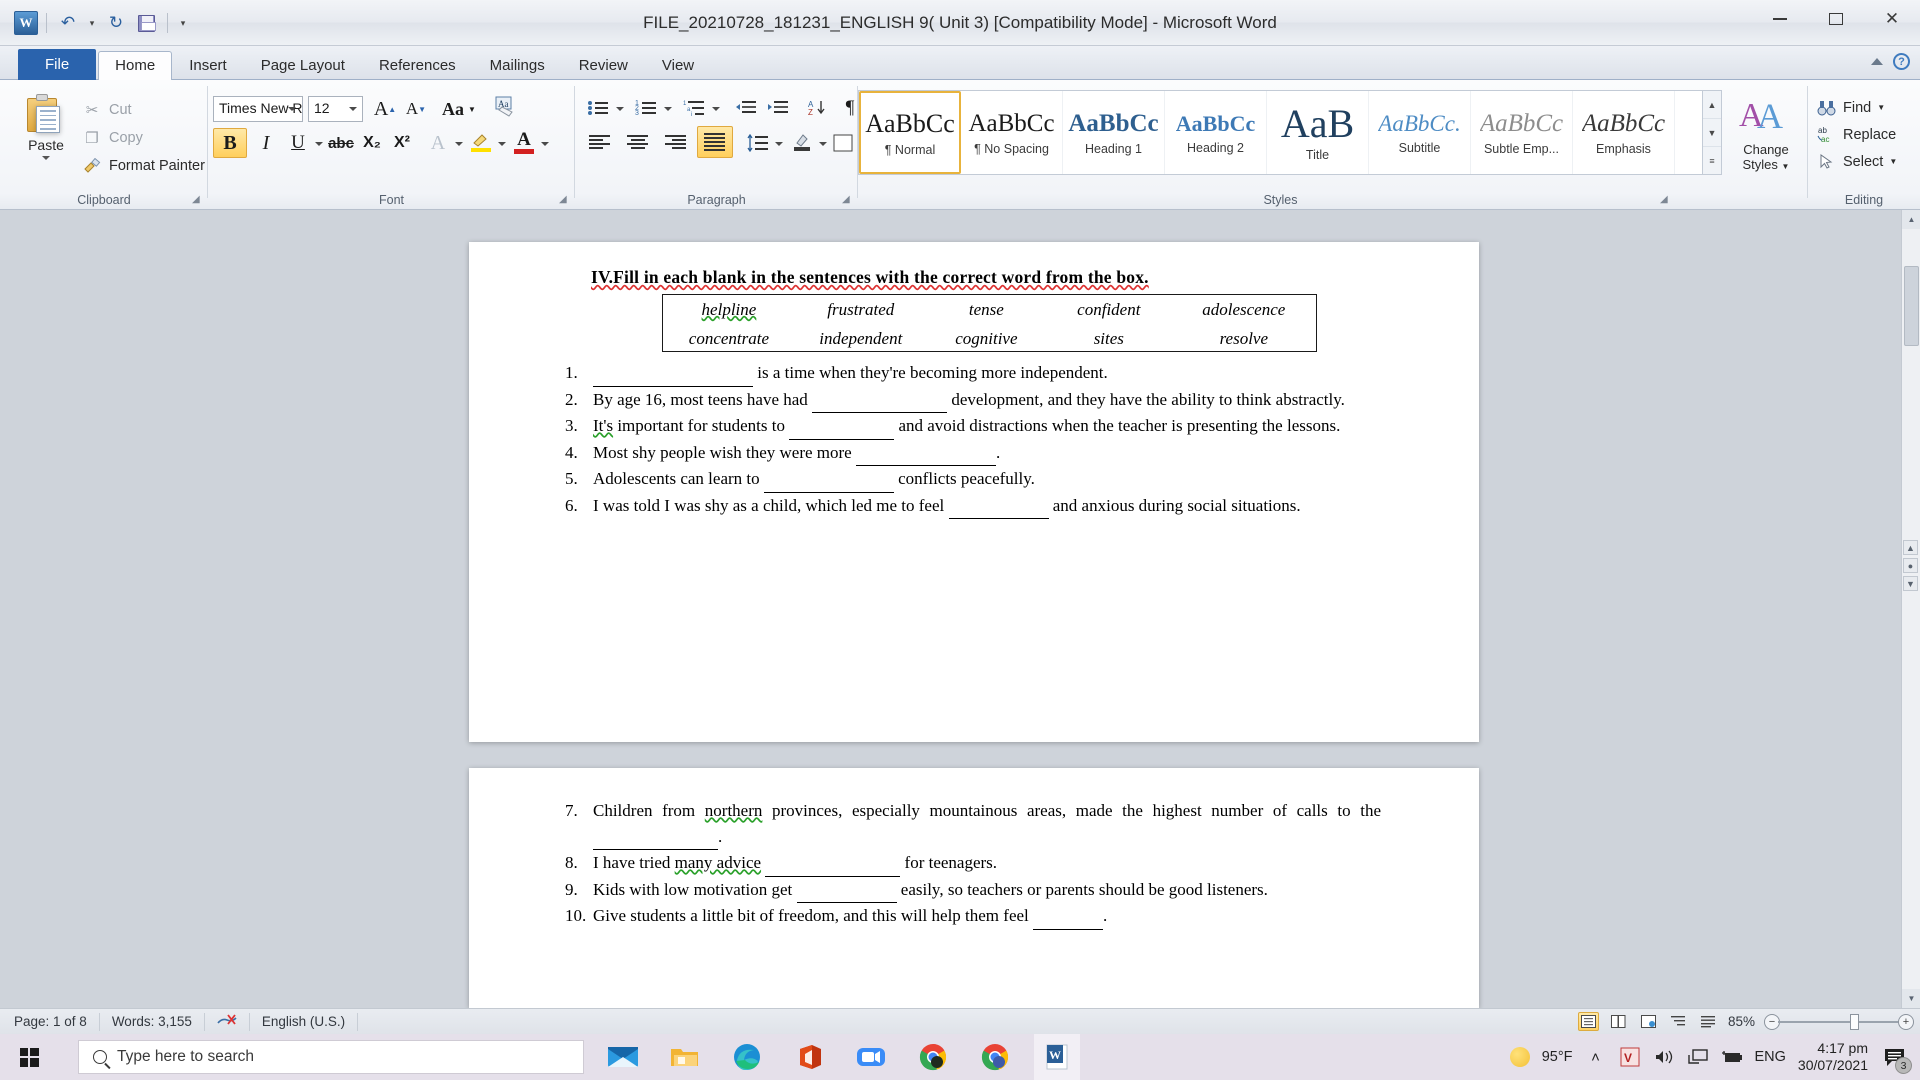 The height and width of the screenshot is (1080, 1920). What do you see at coordinates (417, 66) in the screenshot?
I see `tab-references: References` at bounding box center [417, 66].